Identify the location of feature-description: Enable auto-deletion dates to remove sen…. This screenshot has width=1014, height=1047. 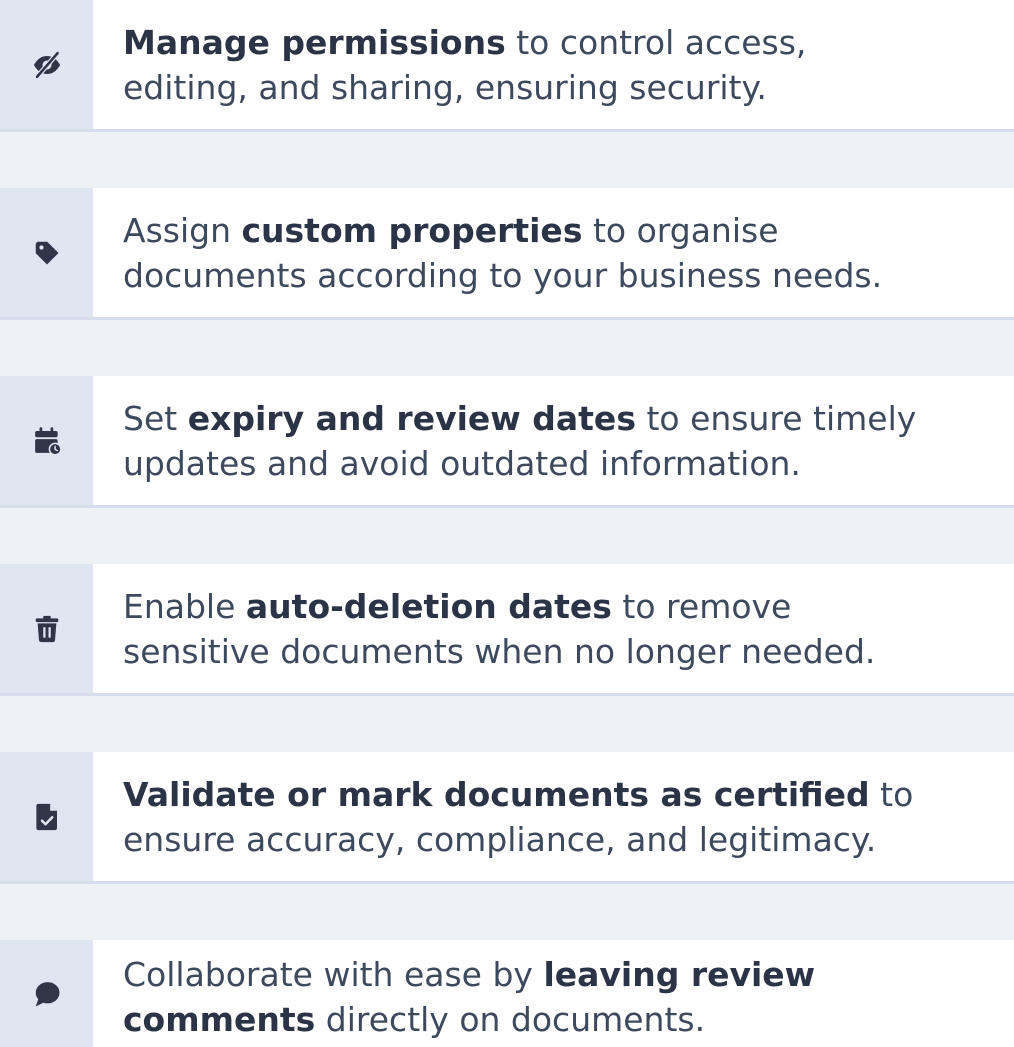
(499, 629).